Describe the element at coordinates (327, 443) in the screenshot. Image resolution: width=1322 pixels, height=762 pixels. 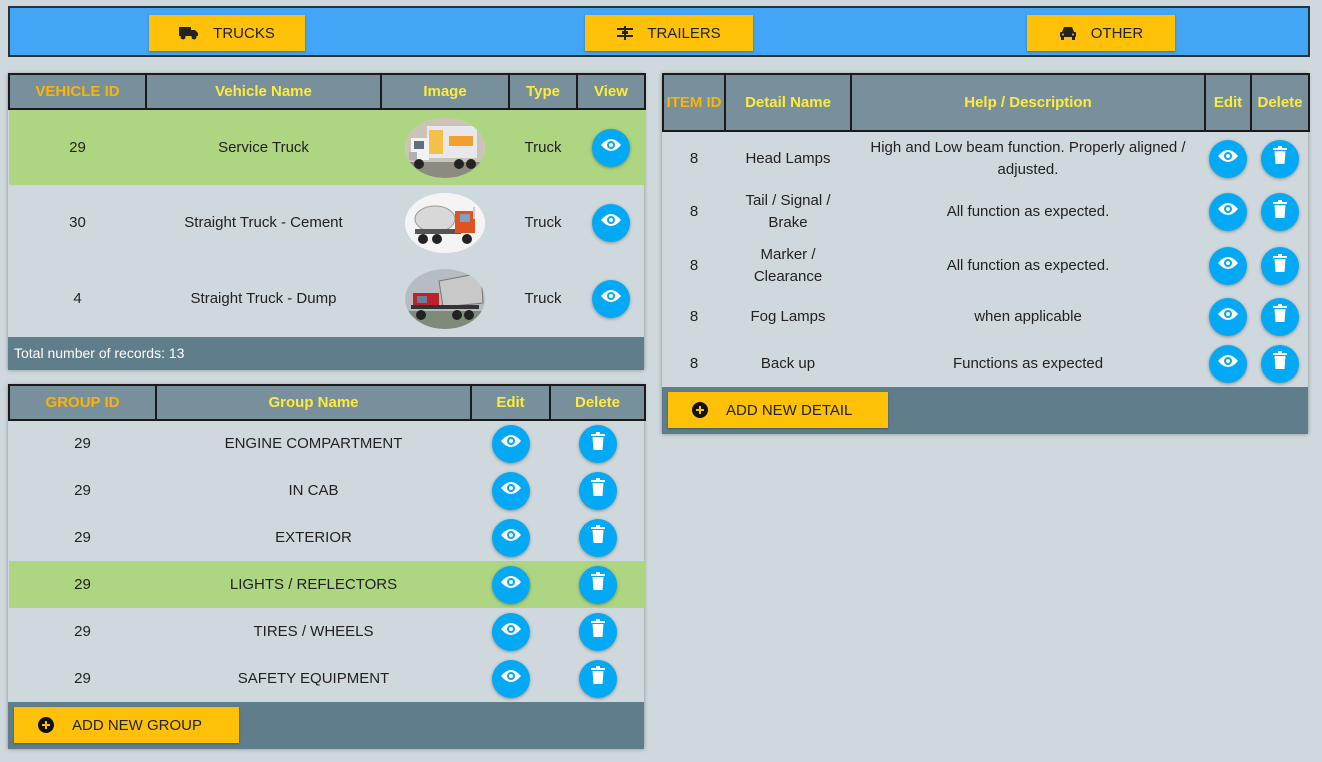
I see `table-row: 29 ENGINE COMPARTMENT` at that location.